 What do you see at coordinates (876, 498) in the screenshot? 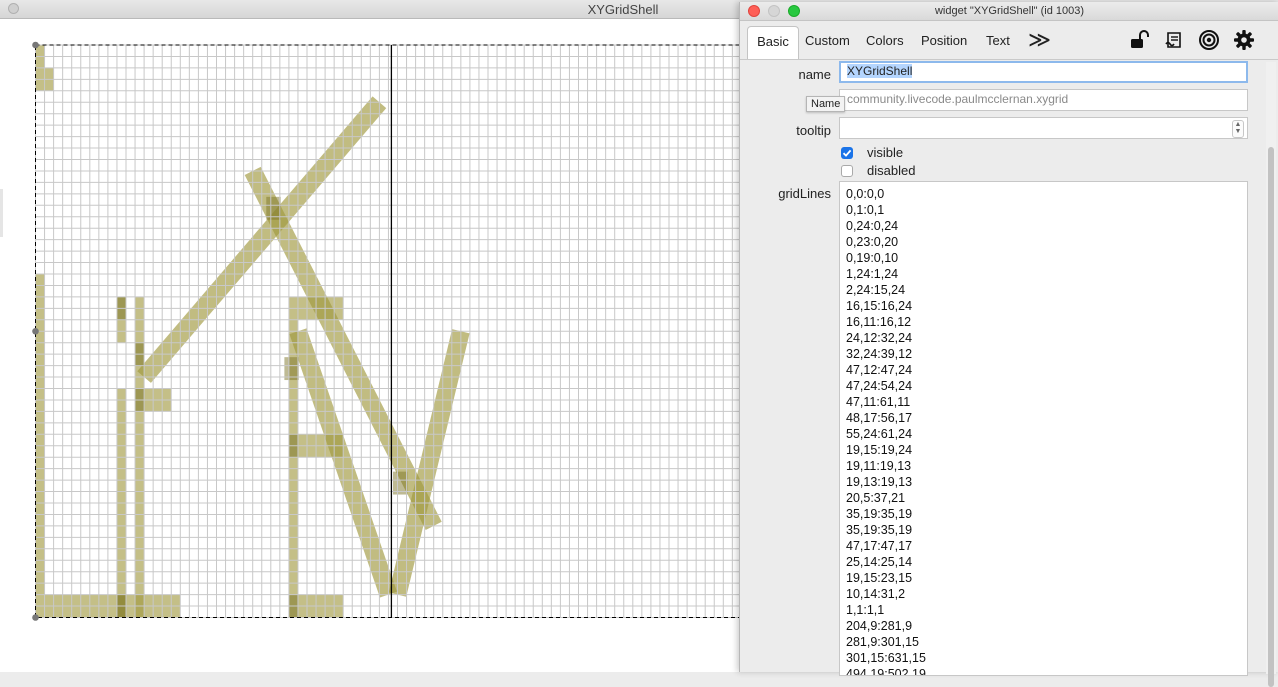
I see `gridline-entry: 20,5:37,21` at bounding box center [876, 498].